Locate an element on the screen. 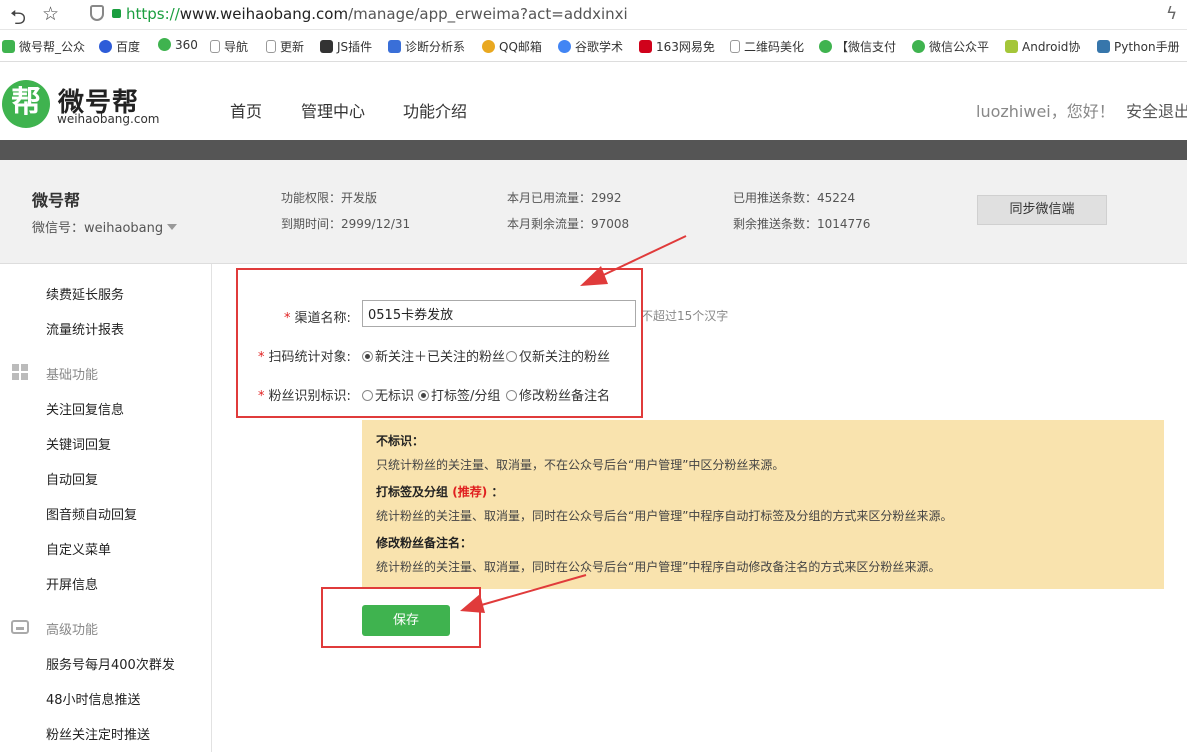  python-icon is located at coordinates (1103, 46).